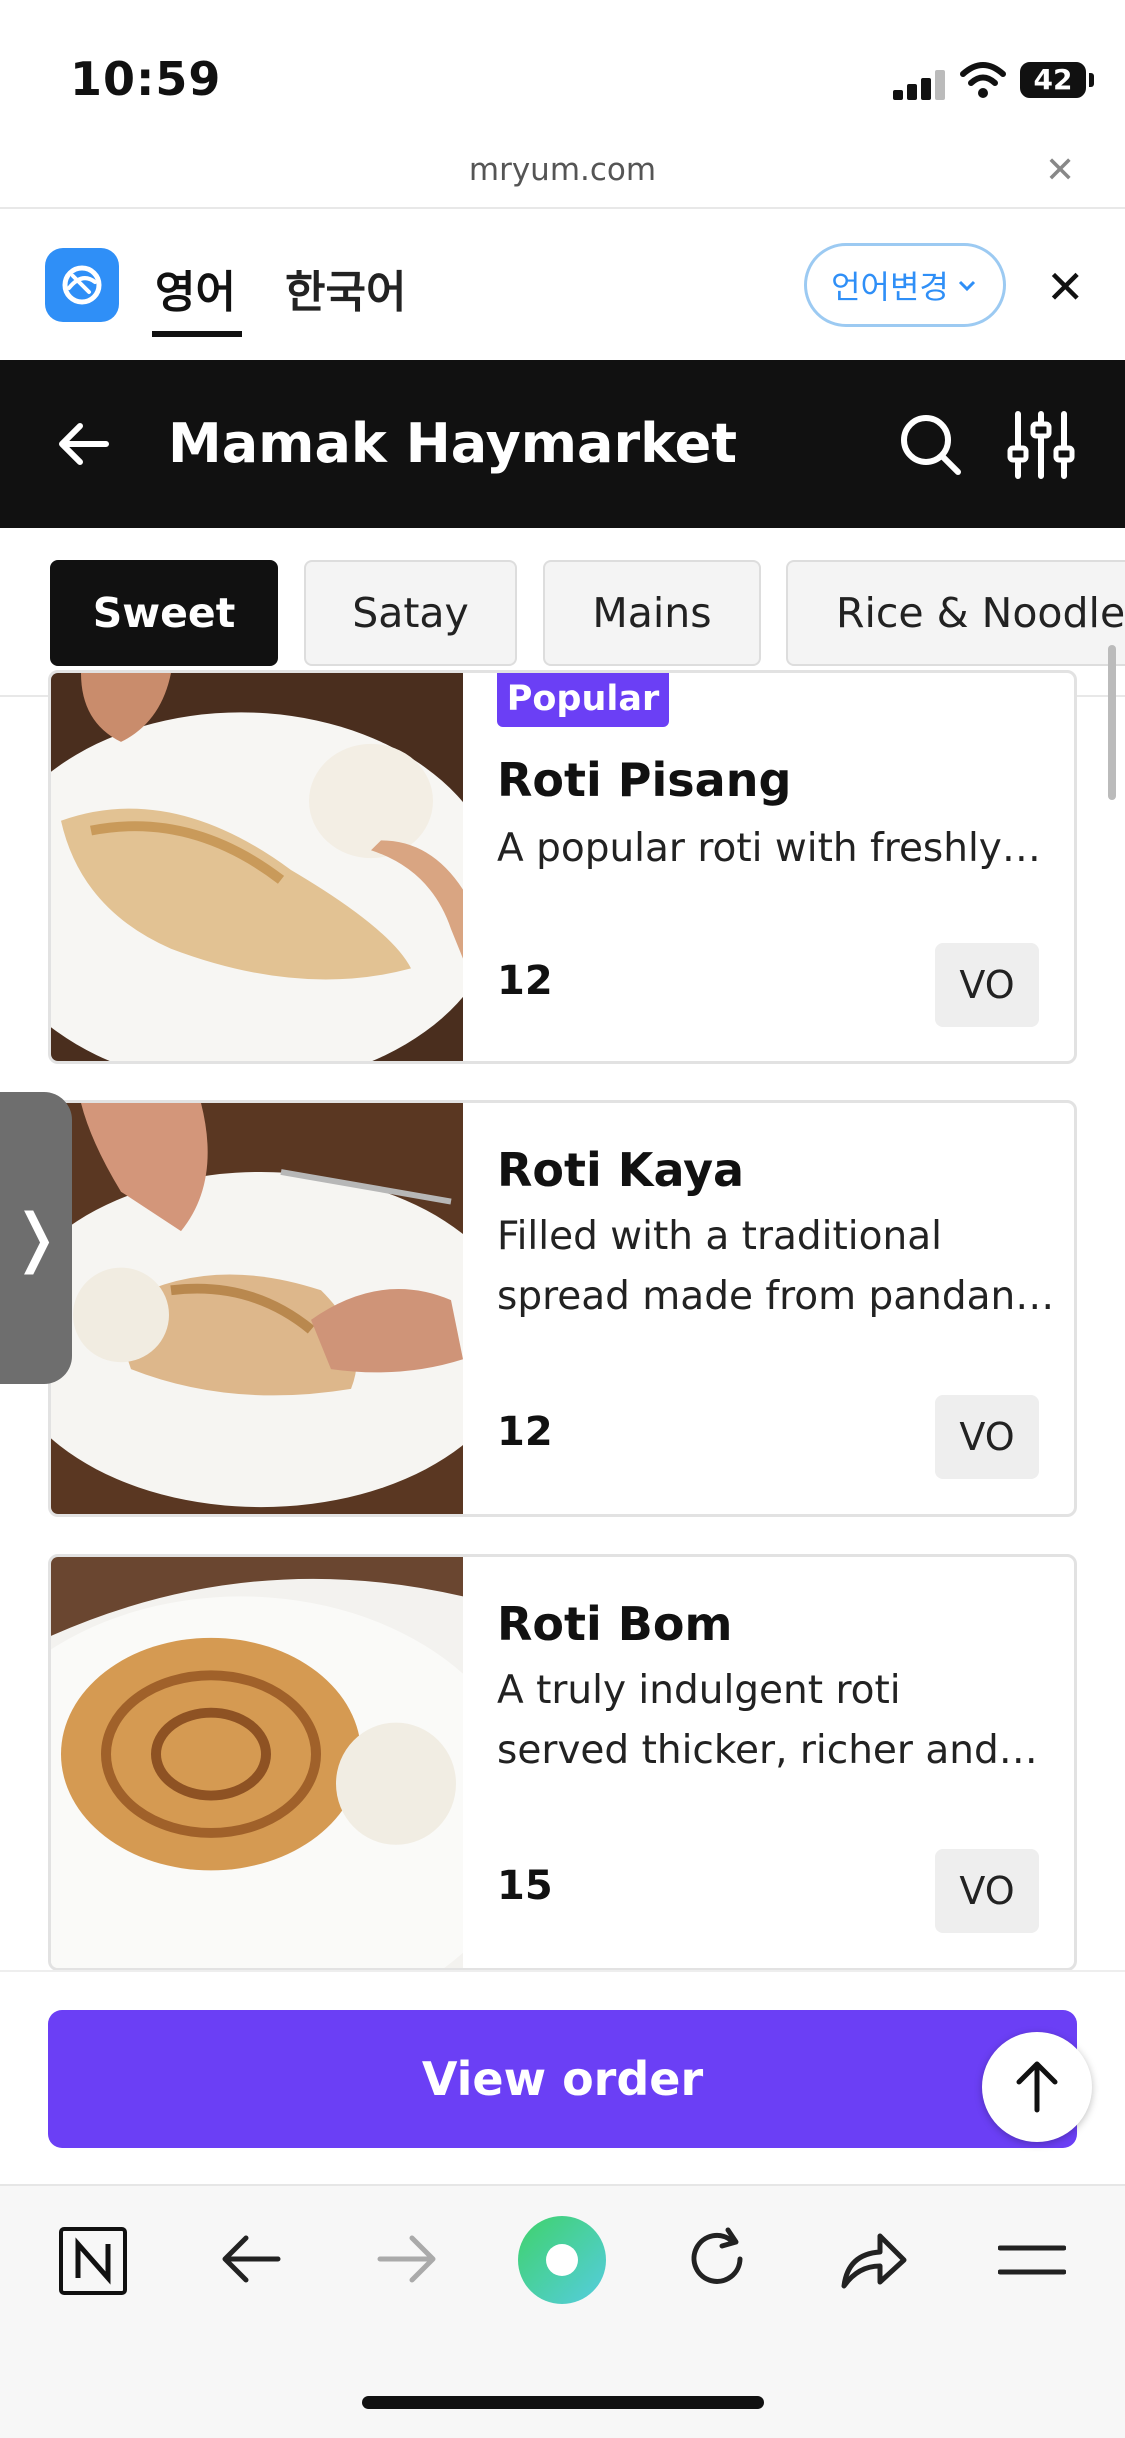  Describe the element at coordinates (699, 1690) in the screenshot. I see `item-description-line-1: A truly indulgent roti` at that location.